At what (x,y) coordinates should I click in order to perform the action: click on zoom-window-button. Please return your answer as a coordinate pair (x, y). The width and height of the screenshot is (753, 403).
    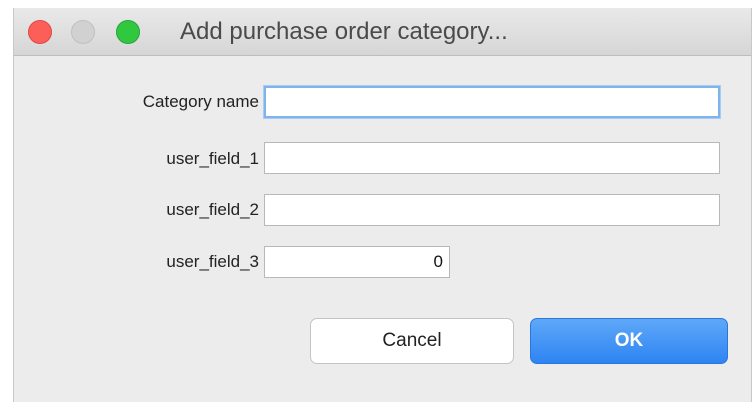
    Looking at the image, I should click on (128, 32).